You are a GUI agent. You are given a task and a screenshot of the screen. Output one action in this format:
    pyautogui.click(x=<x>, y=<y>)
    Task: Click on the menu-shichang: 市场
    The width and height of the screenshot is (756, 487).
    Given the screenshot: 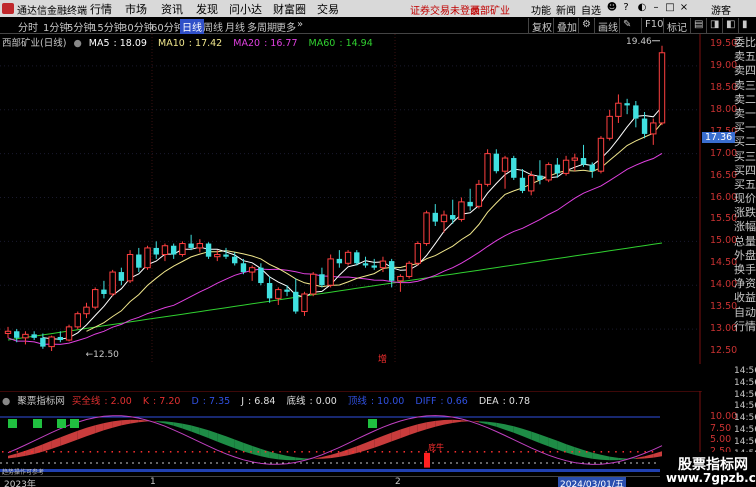 What is the action you would take?
    pyautogui.click(x=136, y=9)
    